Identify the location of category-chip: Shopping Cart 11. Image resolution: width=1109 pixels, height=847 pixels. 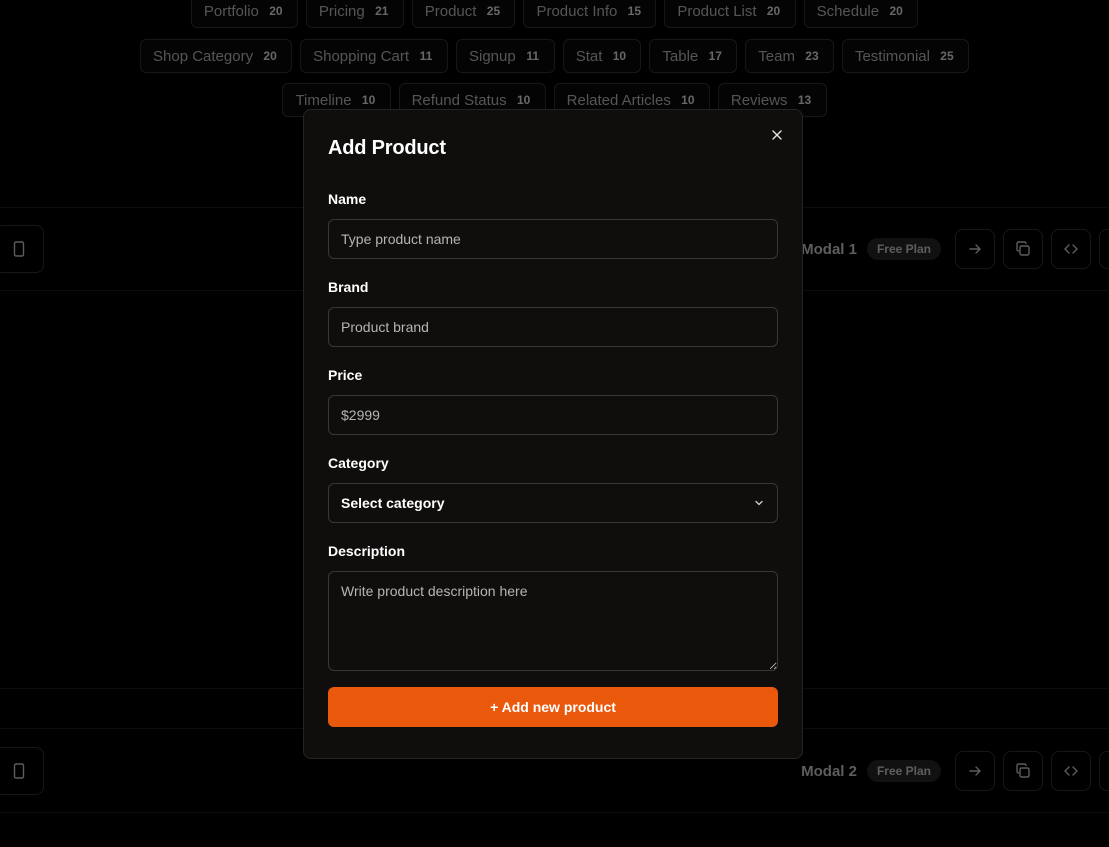
(374, 56).